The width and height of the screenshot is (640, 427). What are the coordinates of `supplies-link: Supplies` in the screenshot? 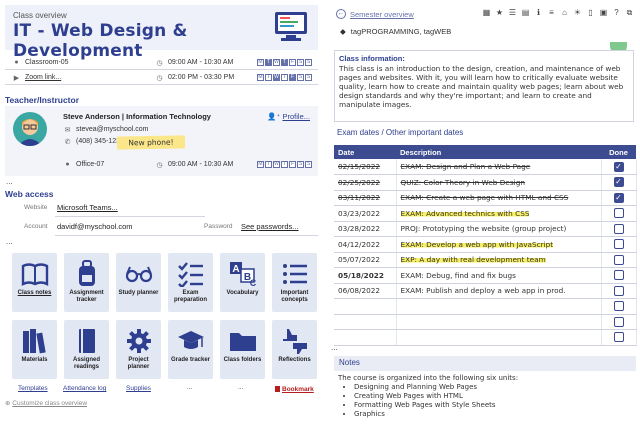 It's located at (138, 388).